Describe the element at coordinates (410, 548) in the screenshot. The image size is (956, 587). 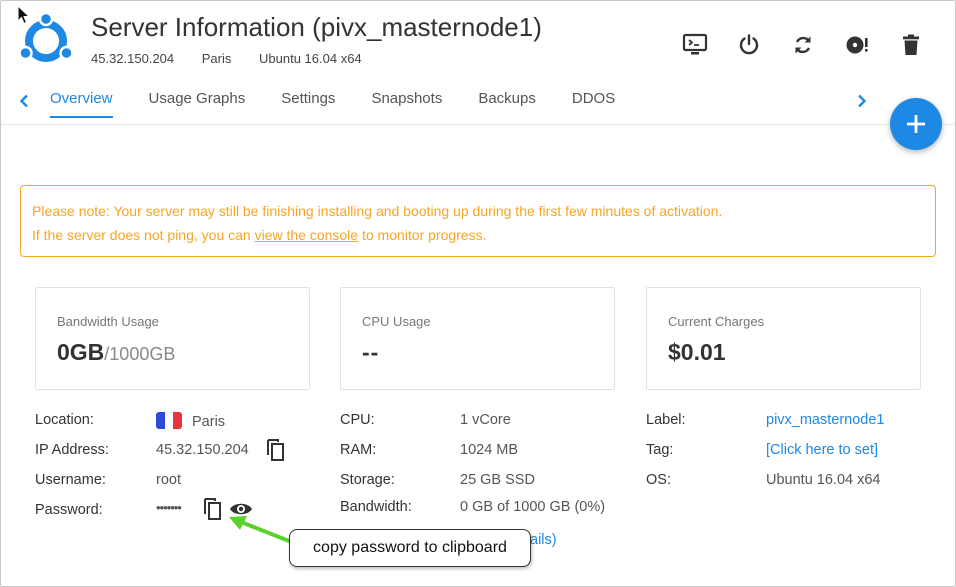
I see `copy-password-callout: copy password to clipboard` at that location.